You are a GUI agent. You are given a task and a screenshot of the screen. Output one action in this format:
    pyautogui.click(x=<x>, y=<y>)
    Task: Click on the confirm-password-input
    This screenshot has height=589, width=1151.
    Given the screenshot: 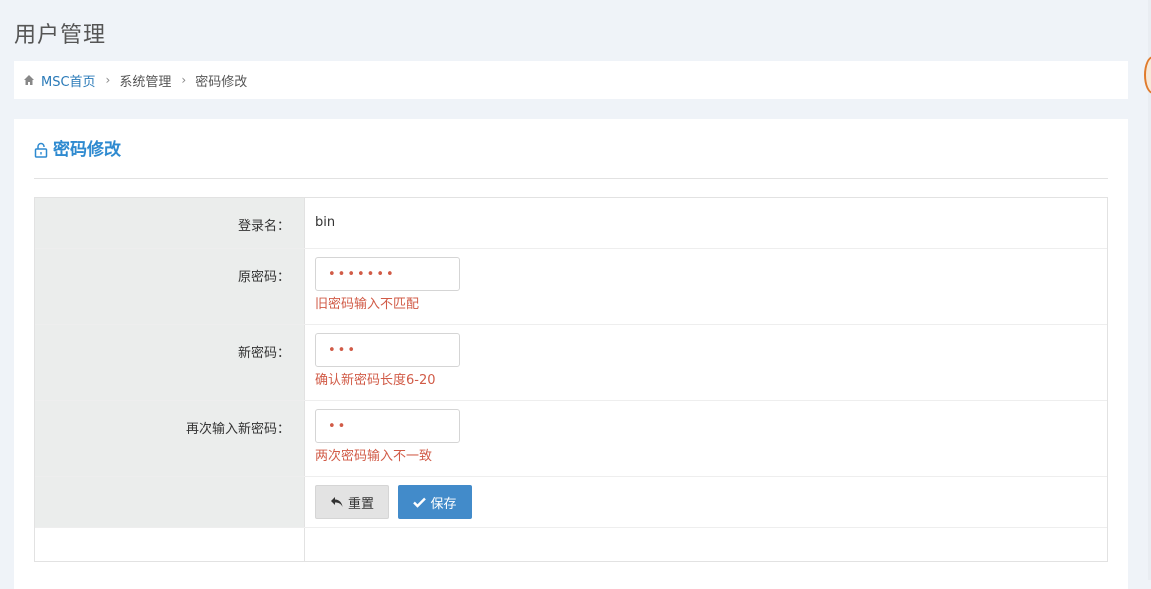 What is the action you would take?
    pyautogui.click(x=387, y=426)
    